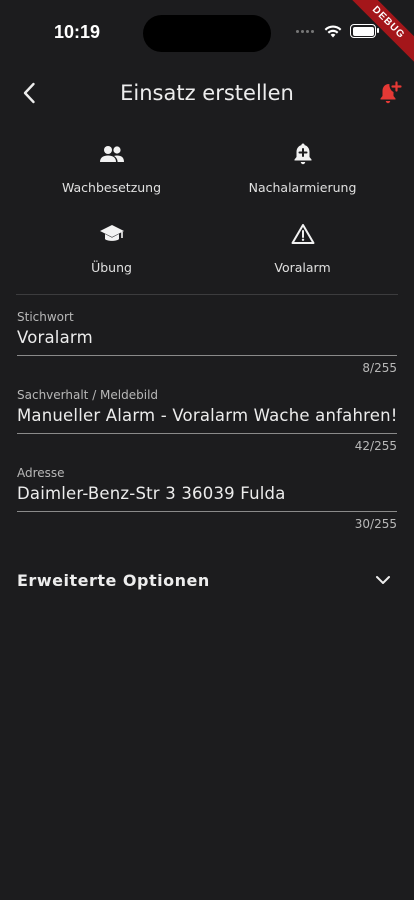 The height and width of the screenshot is (900, 414). What do you see at coordinates (302, 175) in the screenshot?
I see `quick-action-nachalarmierung: Nachalarmierung` at bounding box center [302, 175].